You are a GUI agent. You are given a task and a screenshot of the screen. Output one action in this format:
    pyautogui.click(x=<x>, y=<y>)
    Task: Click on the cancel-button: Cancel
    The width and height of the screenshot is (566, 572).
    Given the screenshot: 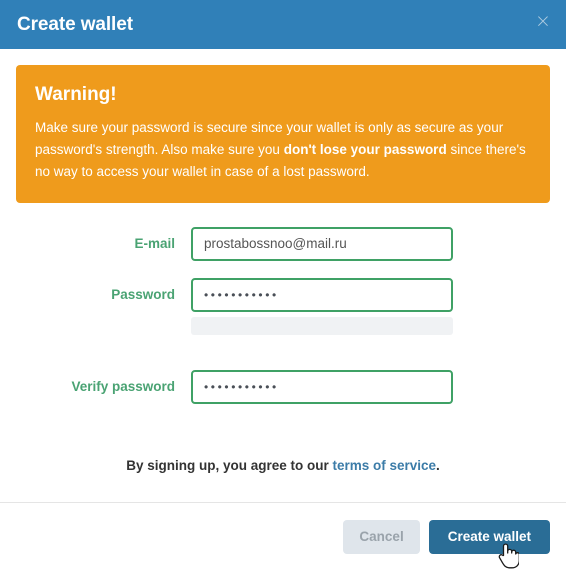 What is the action you would take?
    pyautogui.click(x=381, y=536)
    